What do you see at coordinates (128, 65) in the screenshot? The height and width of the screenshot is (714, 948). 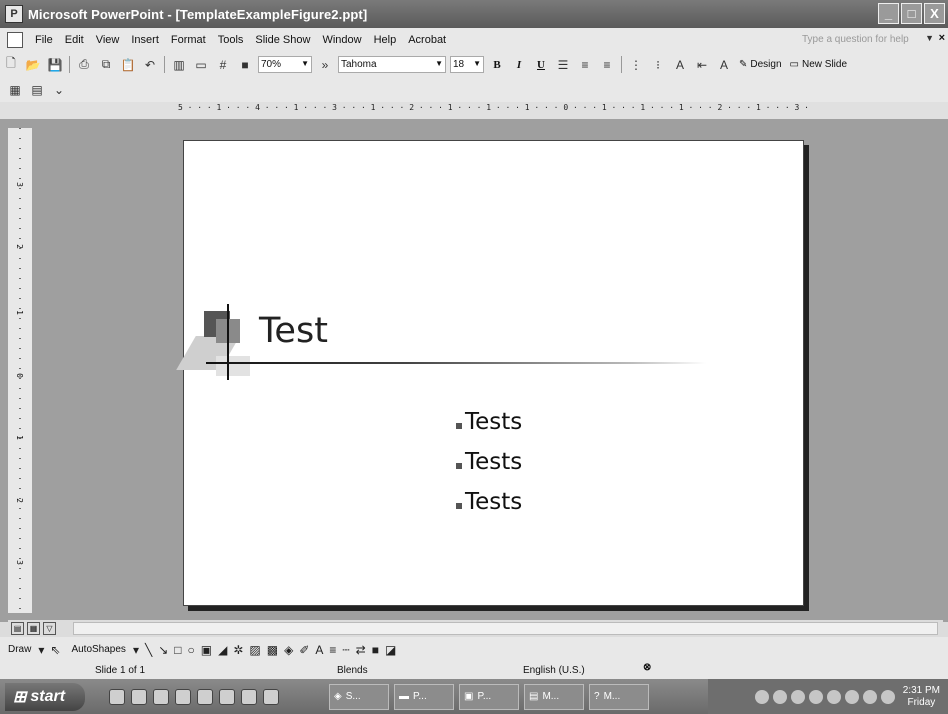 I see `paste-icon: 📋` at bounding box center [128, 65].